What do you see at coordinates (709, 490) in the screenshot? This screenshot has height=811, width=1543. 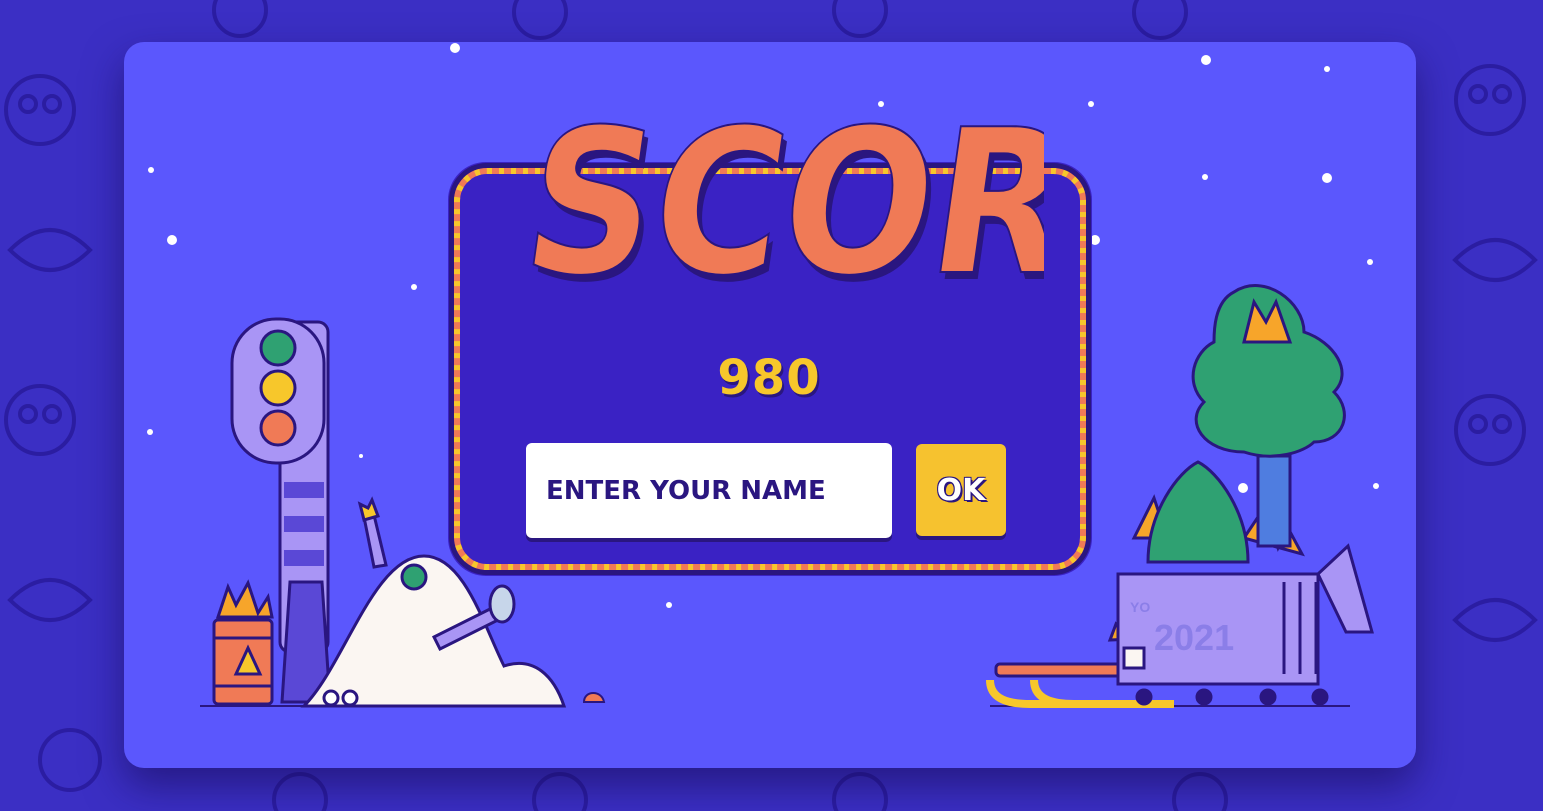 I see `name-input: ENTER YOUR NAME` at bounding box center [709, 490].